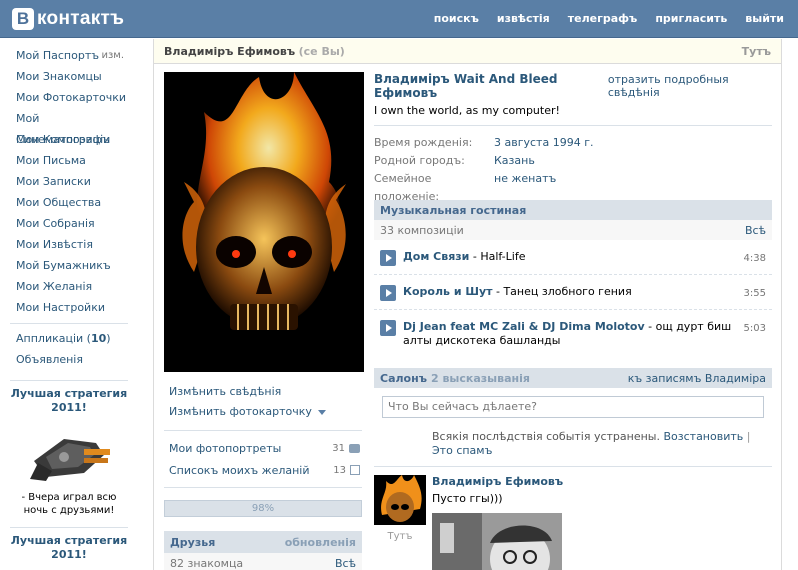 Image resolution: width=798 pixels, height=570 pixels. I want to click on wishes-list-link: Списокъ моихъ желаній, so click(239, 470).